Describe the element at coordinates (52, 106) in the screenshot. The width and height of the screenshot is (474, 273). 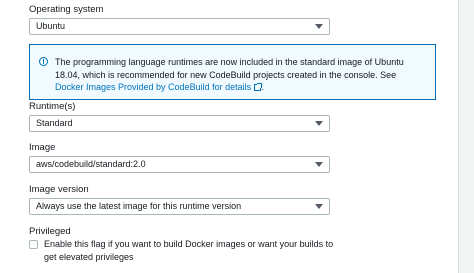
I see `runtime-label: Runtime(s)` at that location.